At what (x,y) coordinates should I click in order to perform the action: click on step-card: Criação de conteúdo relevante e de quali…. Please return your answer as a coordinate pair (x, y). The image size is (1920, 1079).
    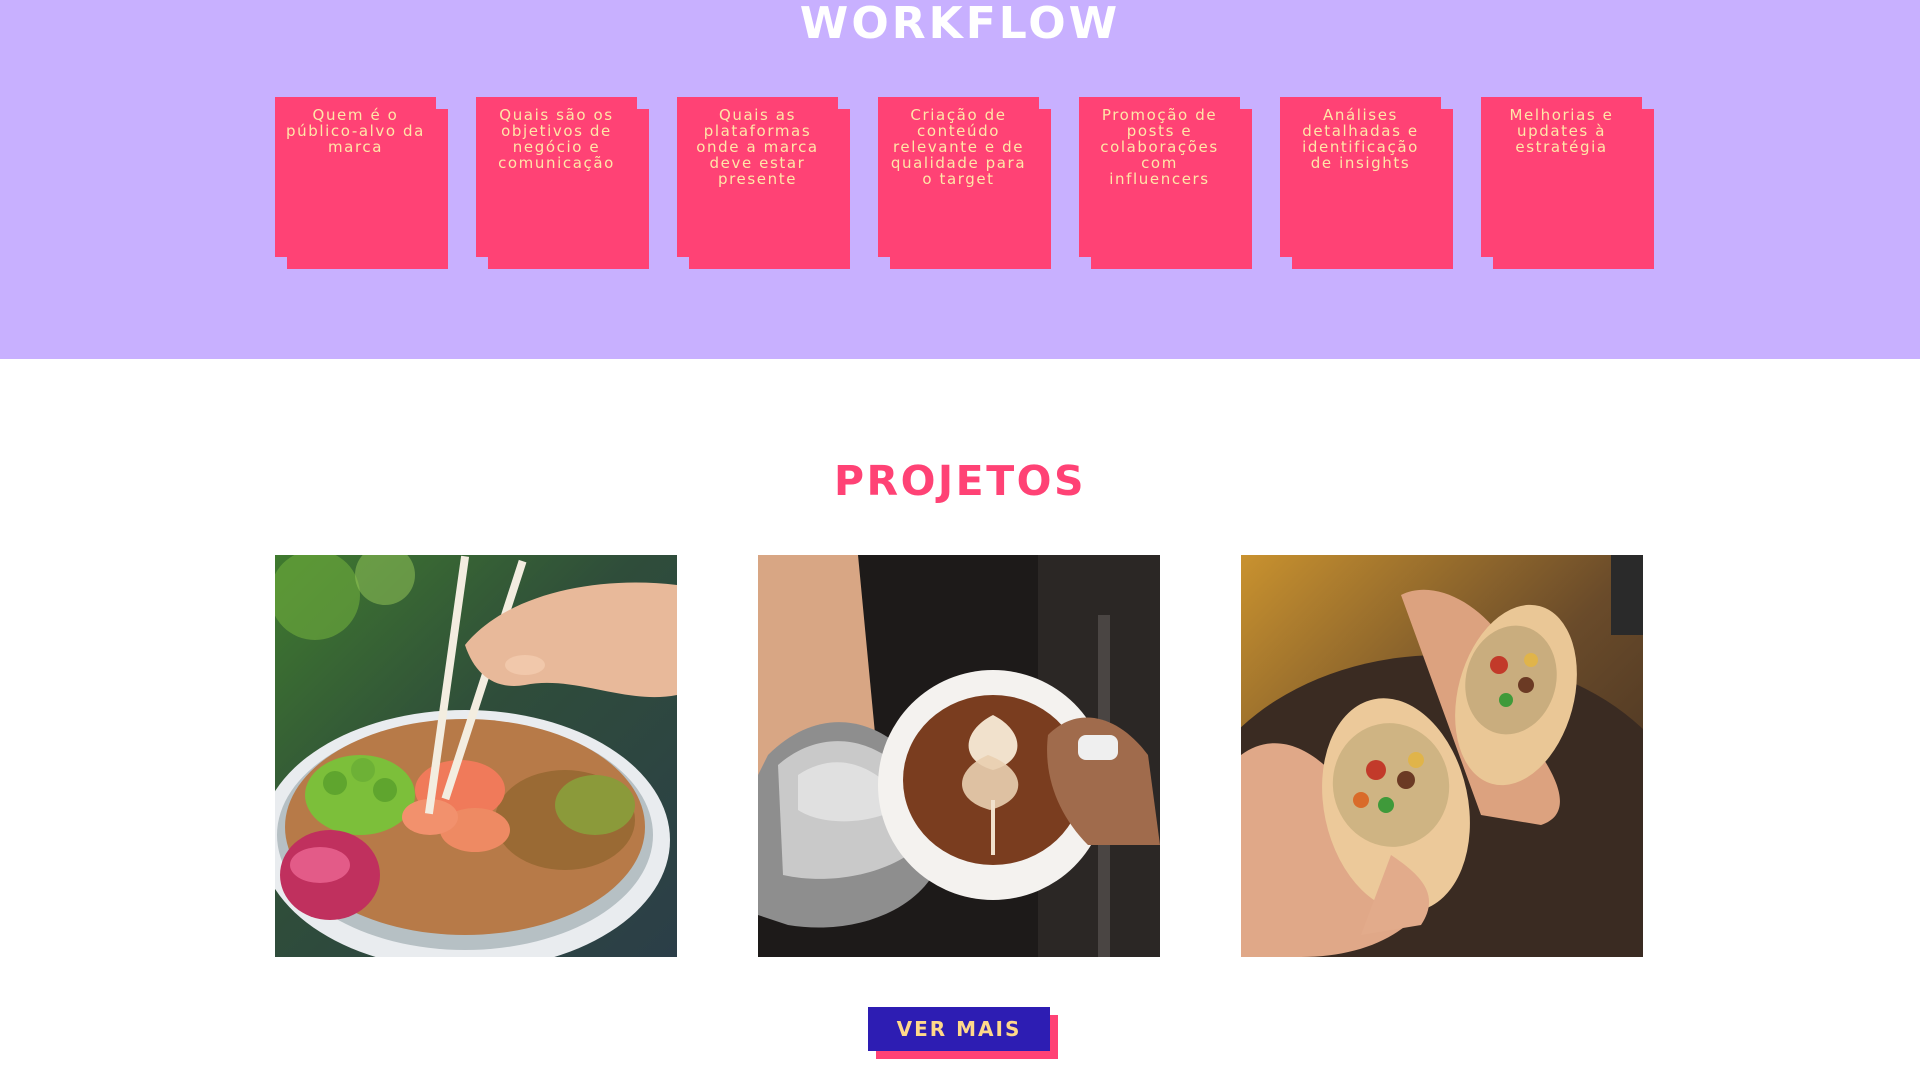
    Looking at the image, I should click on (958, 177).